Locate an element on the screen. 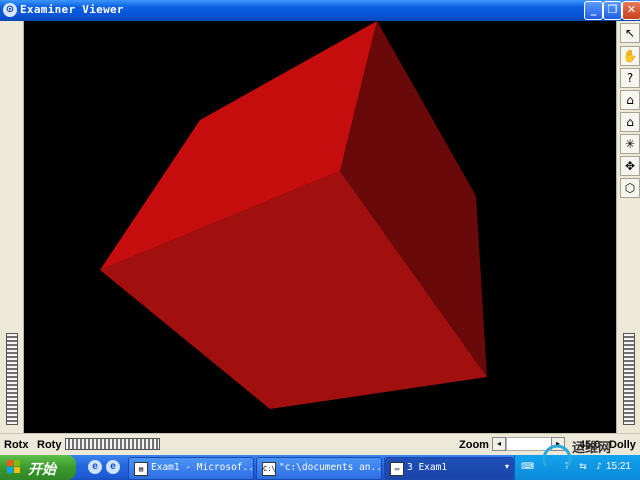  viewer-toolbar: ↖ ✋ ? ⌂ ⌂ ✳ ✥ ⬡ is located at coordinates (628, 227).